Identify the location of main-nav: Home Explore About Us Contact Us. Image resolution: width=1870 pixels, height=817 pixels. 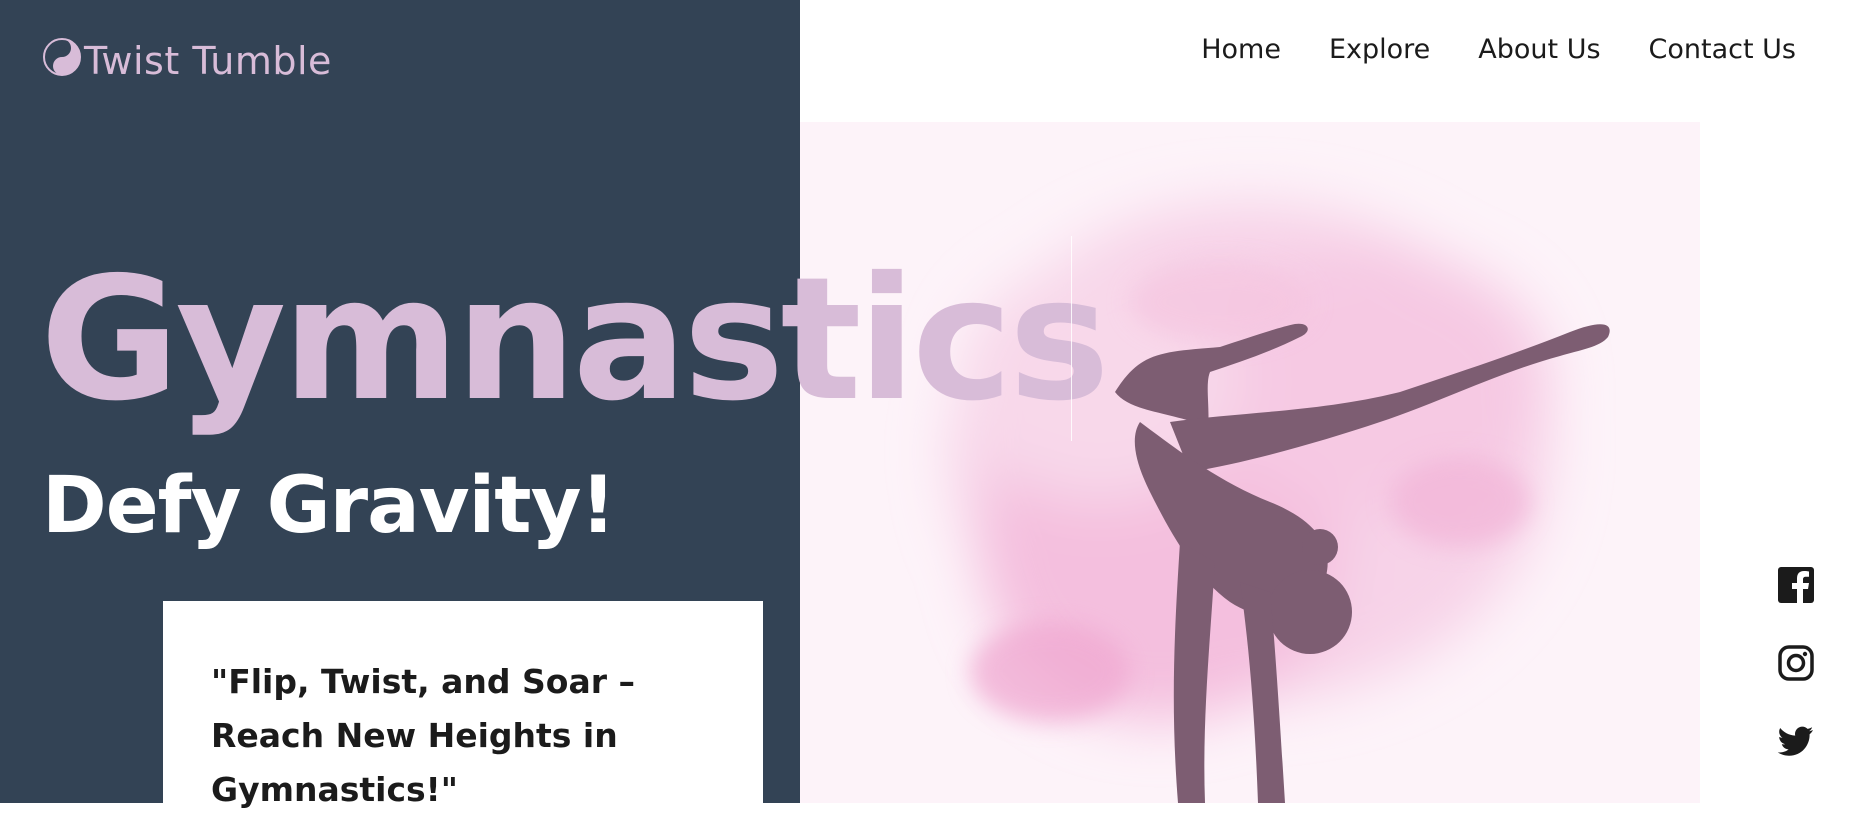
(1498, 50).